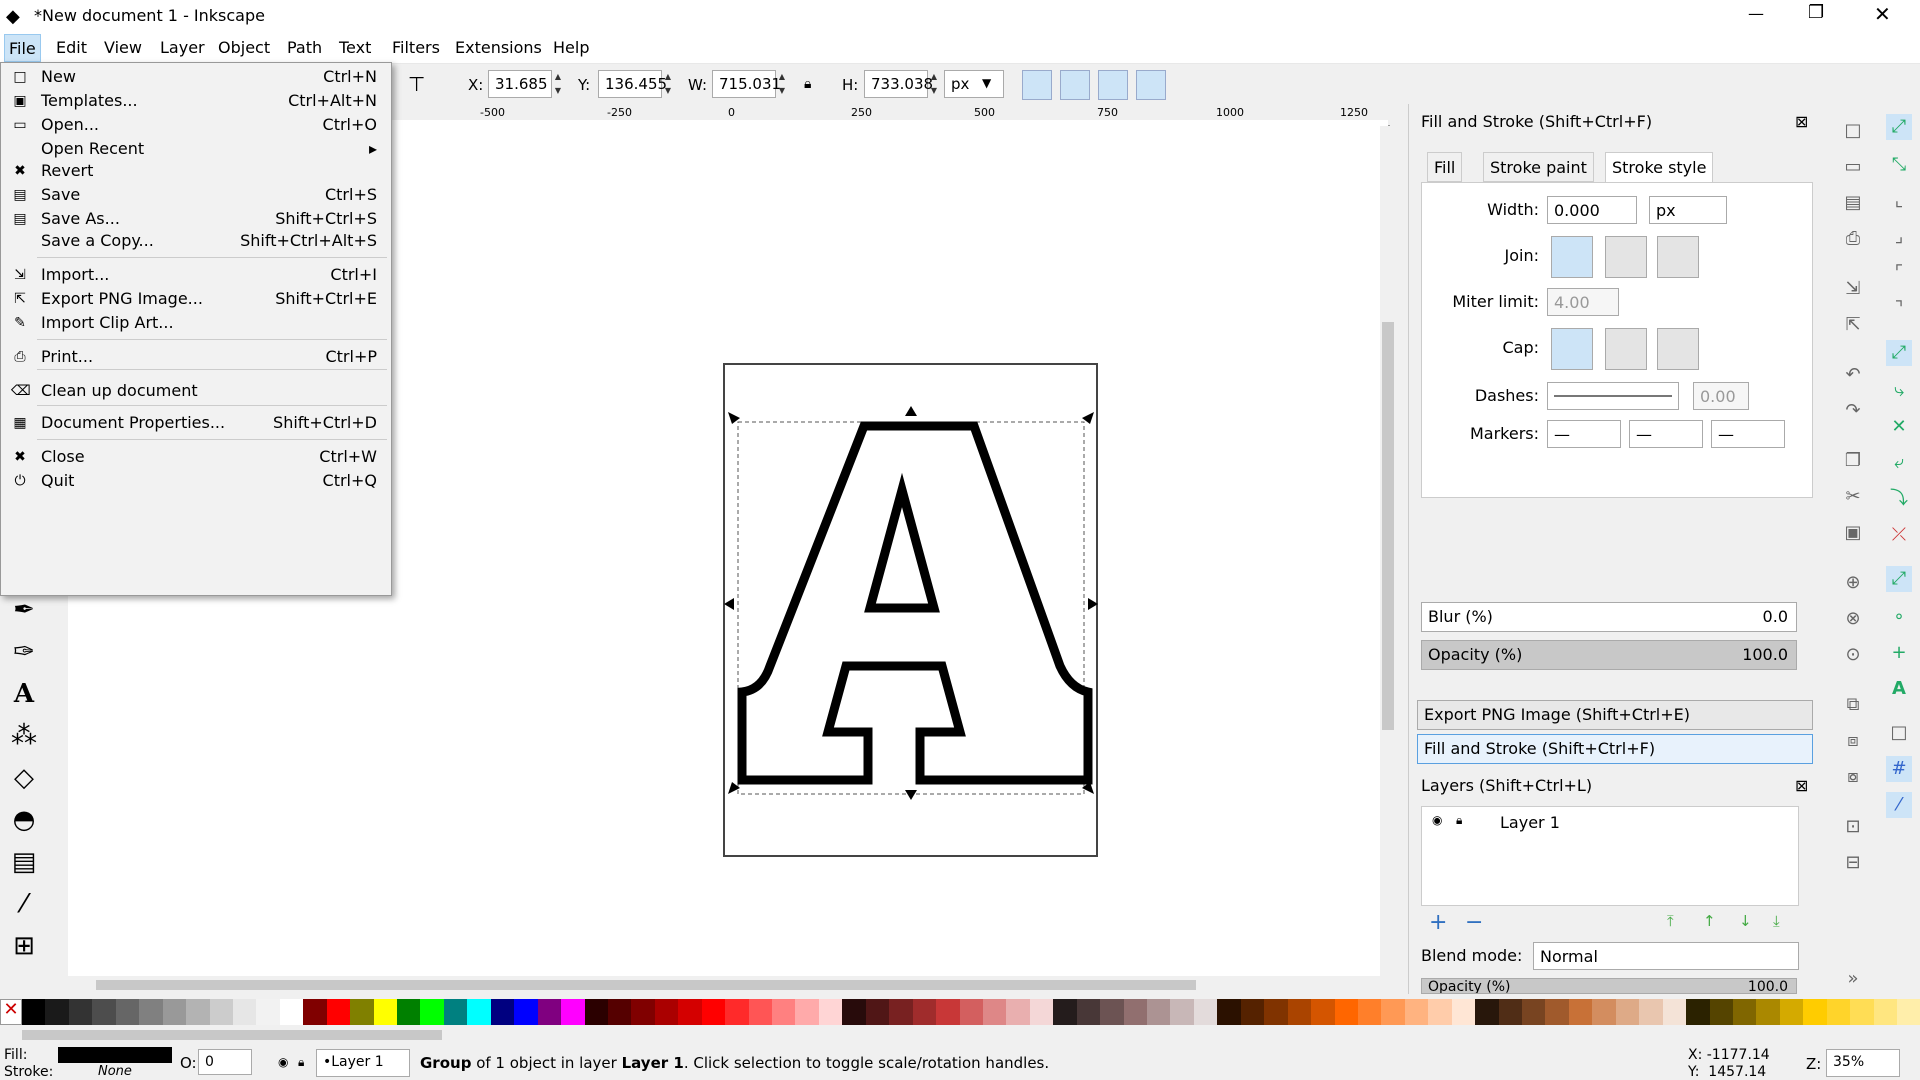 The image size is (1920, 1080). Describe the element at coordinates (1584, 434) in the screenshot. I see `start-marker-select: —` at that location.